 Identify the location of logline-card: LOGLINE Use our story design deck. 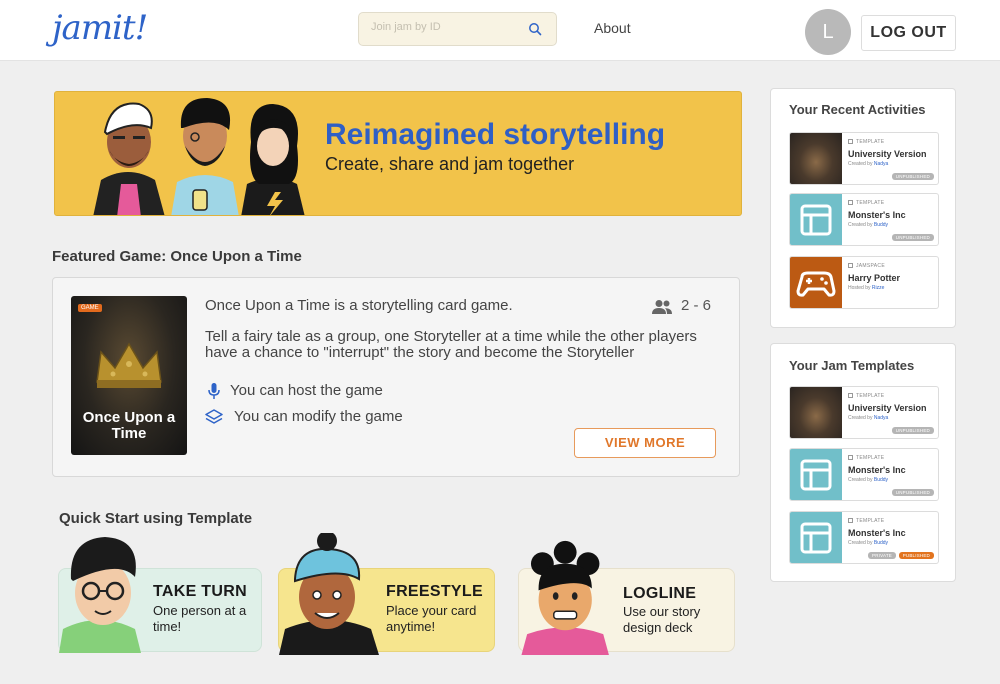
(626, 597).